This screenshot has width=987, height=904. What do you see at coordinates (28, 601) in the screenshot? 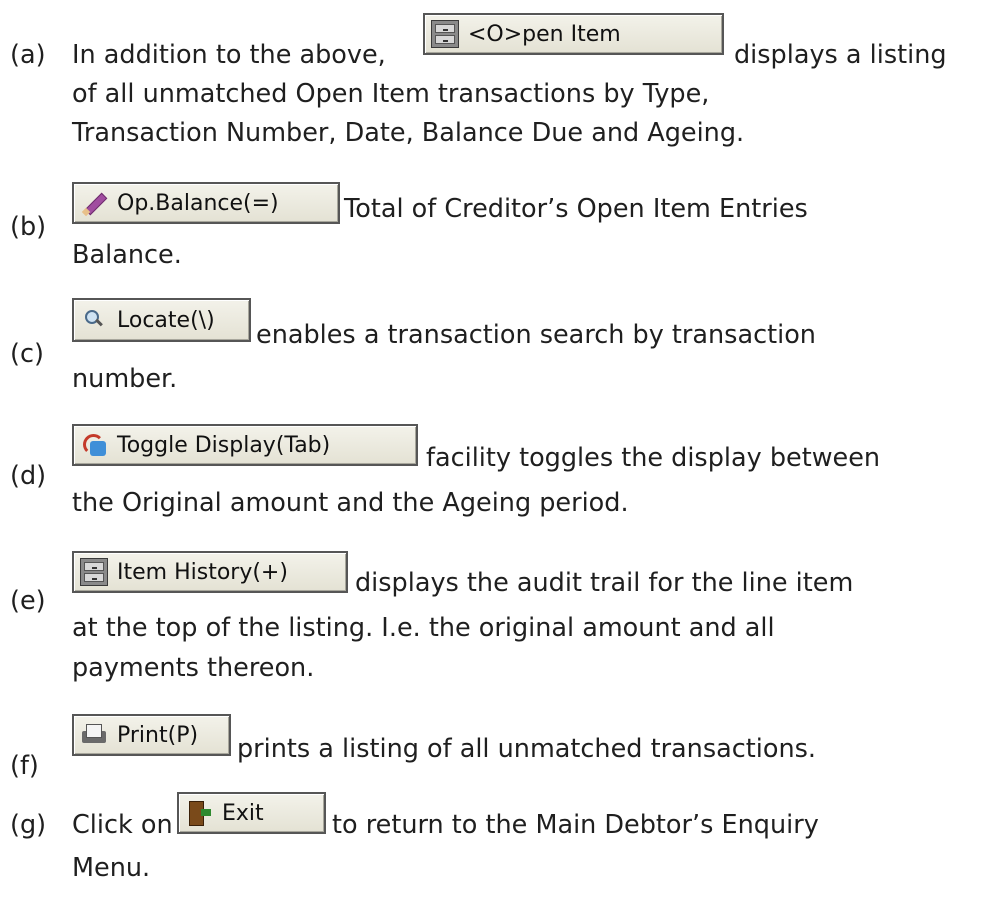
I see `item-letter: (e)` at bounding box center [28, 601].